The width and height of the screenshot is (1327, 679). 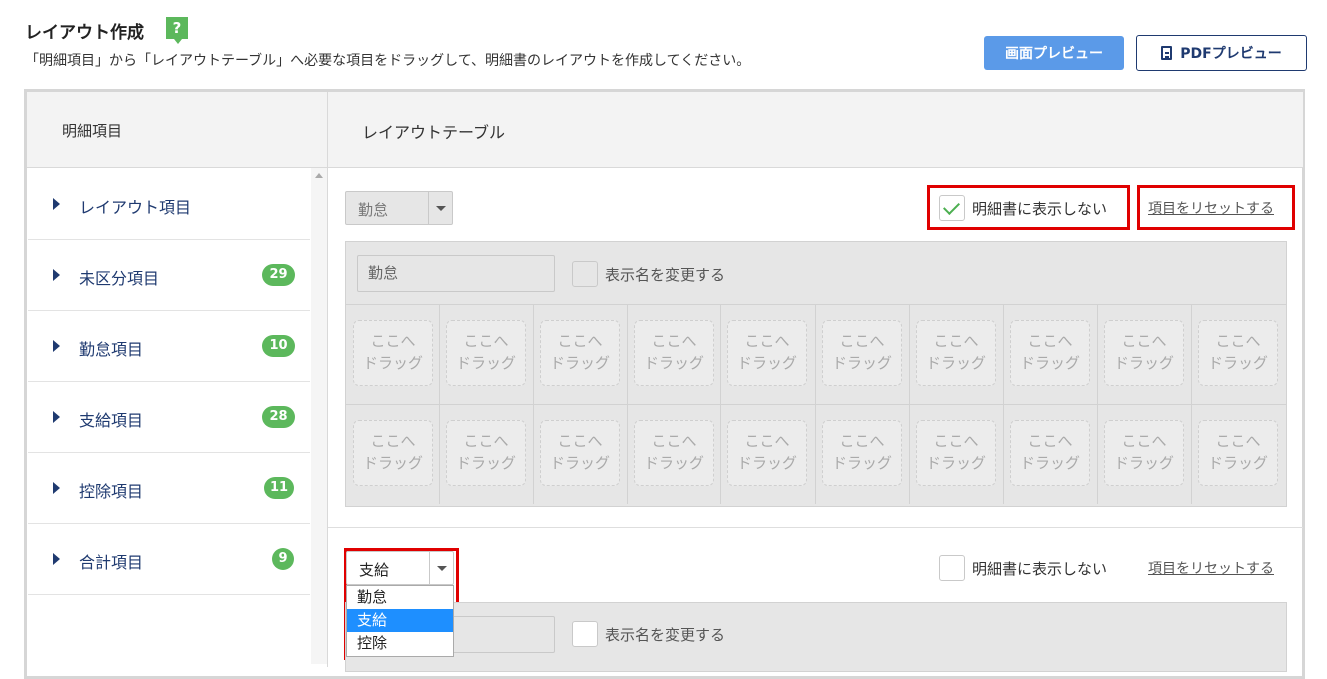 What do you see at coordinates (278, 346) in the screenshot?
I see `count-badge: 10` at bounding box center [278, 346].